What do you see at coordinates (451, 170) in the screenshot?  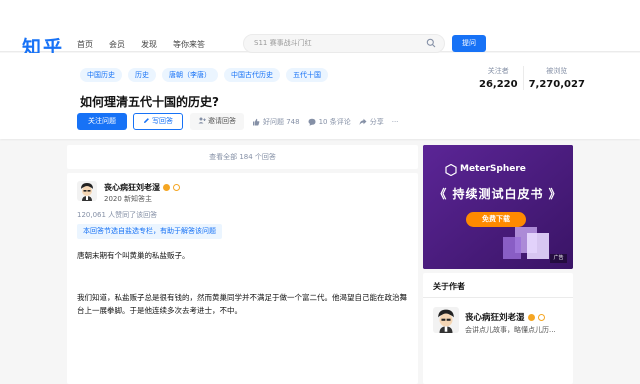 I see `metersphere-logo-icon` at bounding box center [451, 170].